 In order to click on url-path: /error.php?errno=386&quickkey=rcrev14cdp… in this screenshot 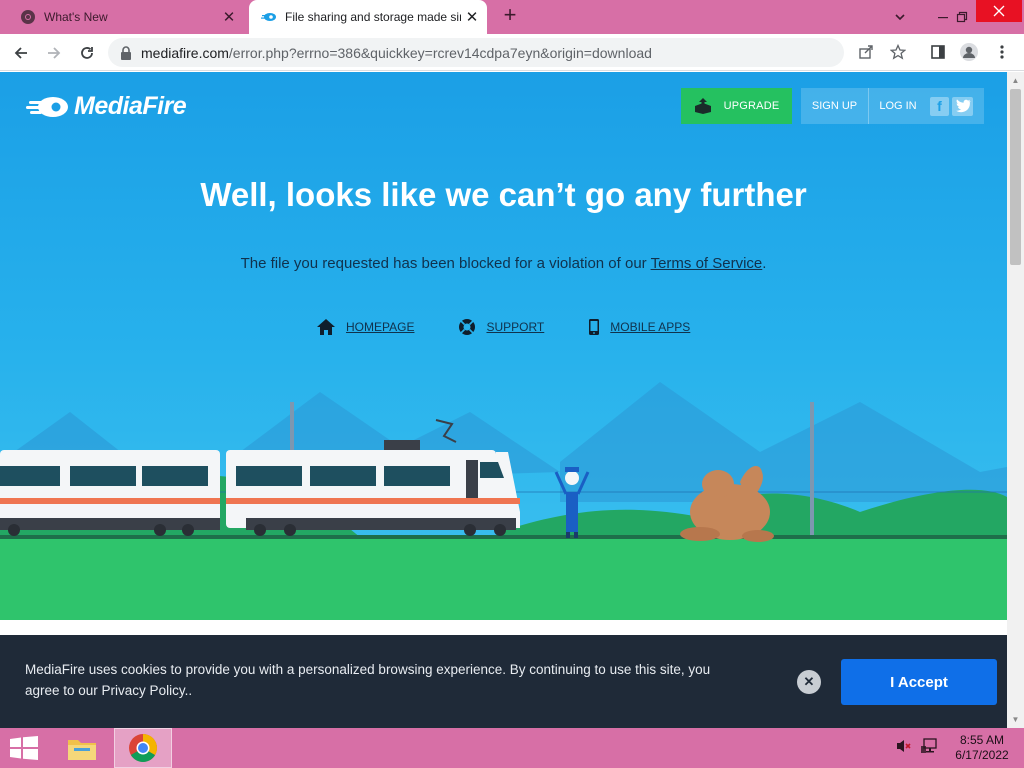, I will do `click(440, 52)`.